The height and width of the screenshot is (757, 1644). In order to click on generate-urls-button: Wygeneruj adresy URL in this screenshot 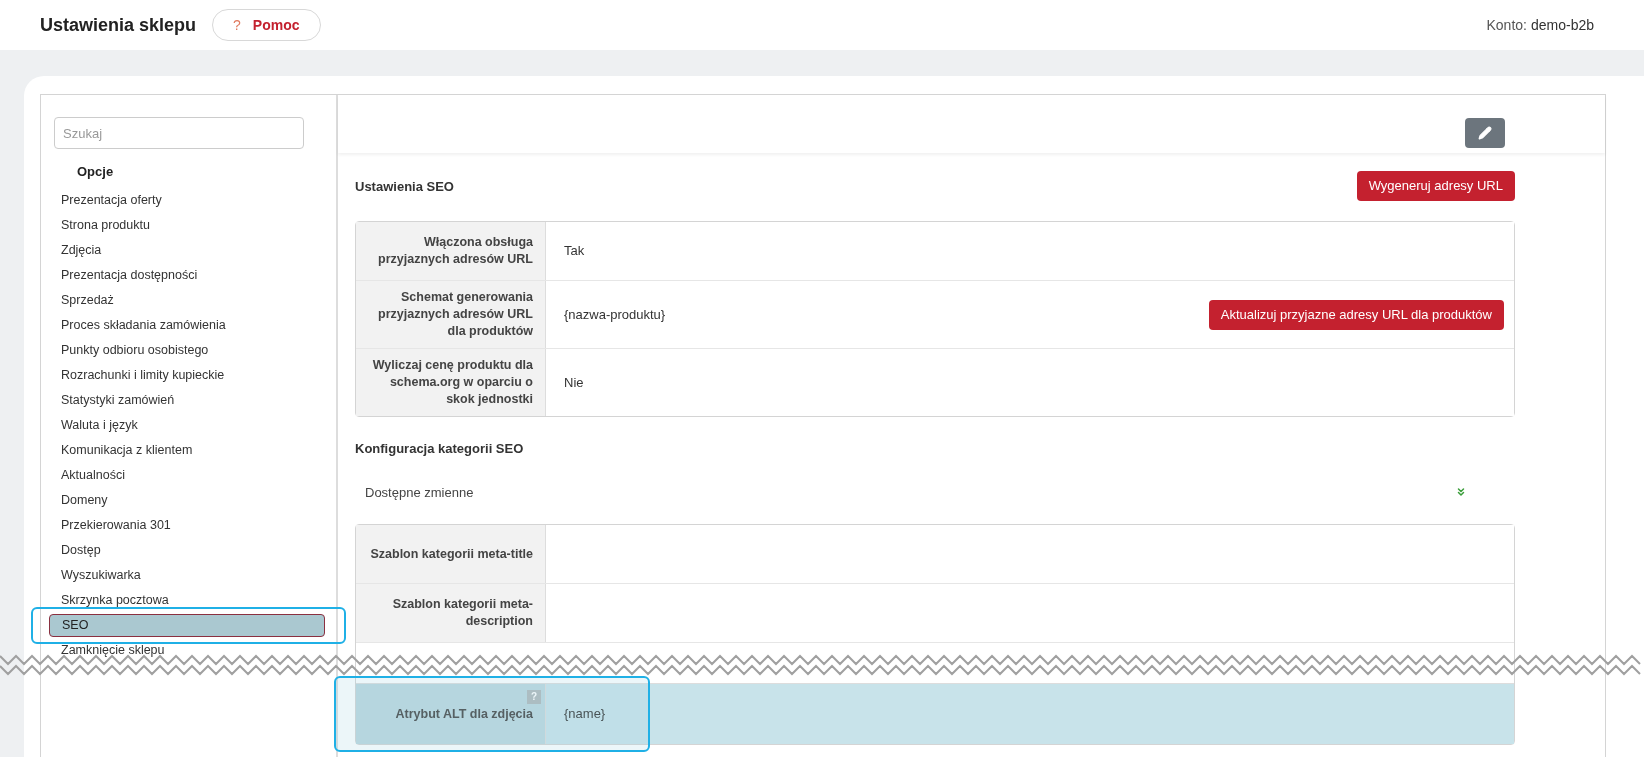, I will do `click(1435, 186)`.